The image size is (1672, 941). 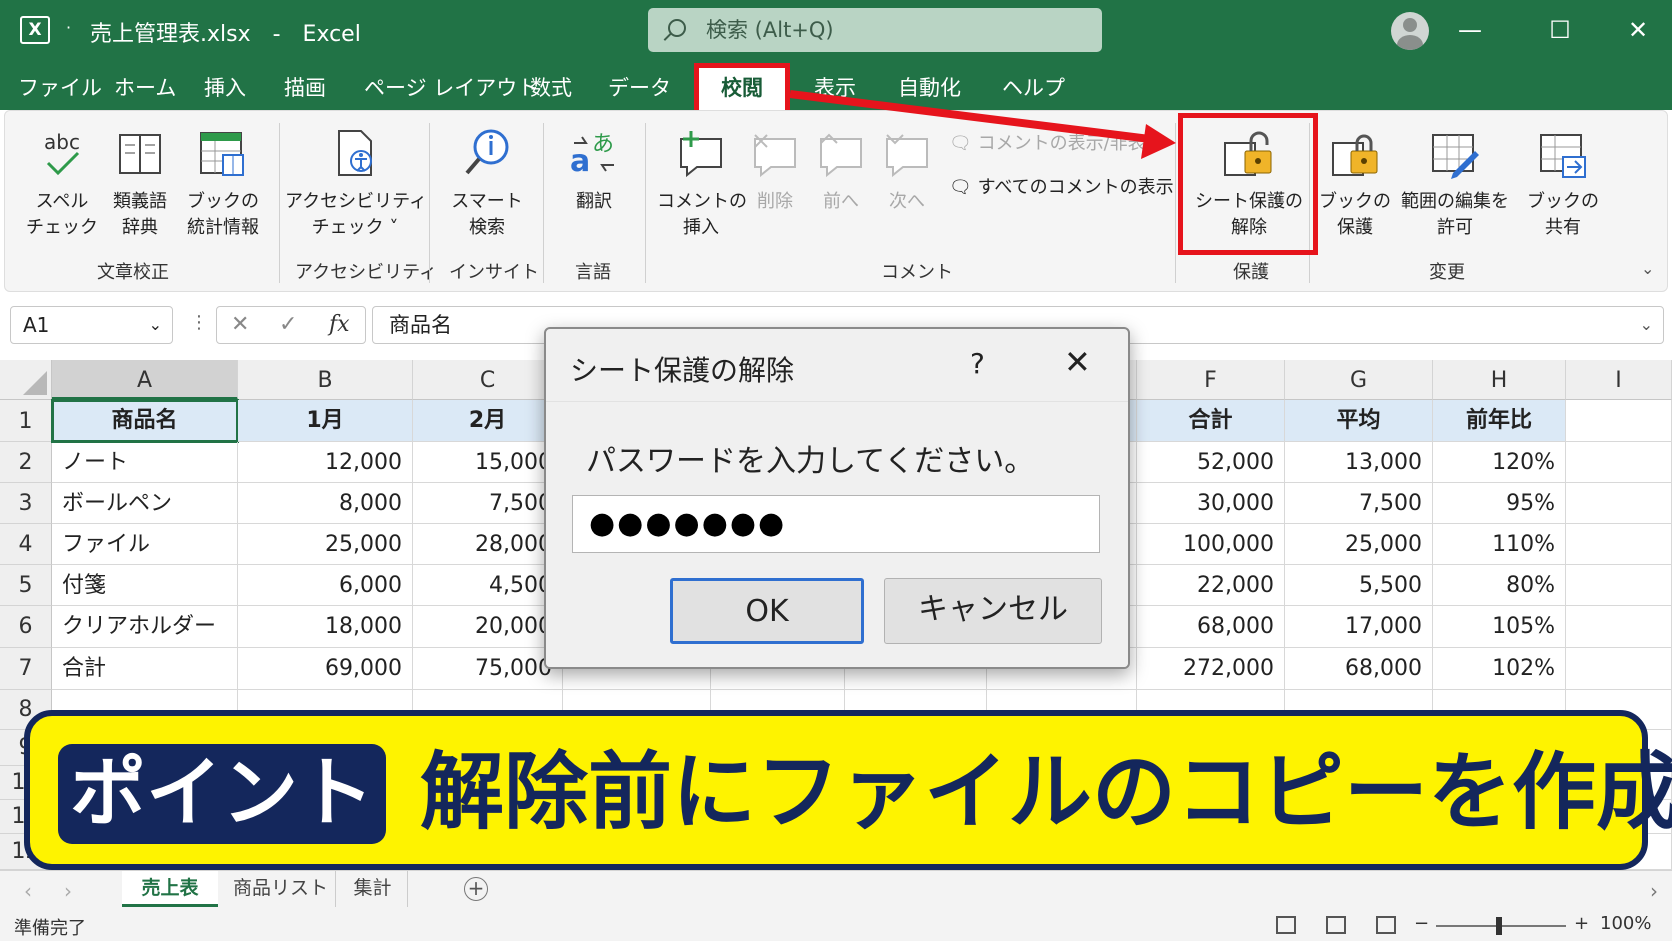 What do you see at coordinates (835, 87) in the screenshot?
I see `tab-view: 表示` at bounding box center [835, 87].